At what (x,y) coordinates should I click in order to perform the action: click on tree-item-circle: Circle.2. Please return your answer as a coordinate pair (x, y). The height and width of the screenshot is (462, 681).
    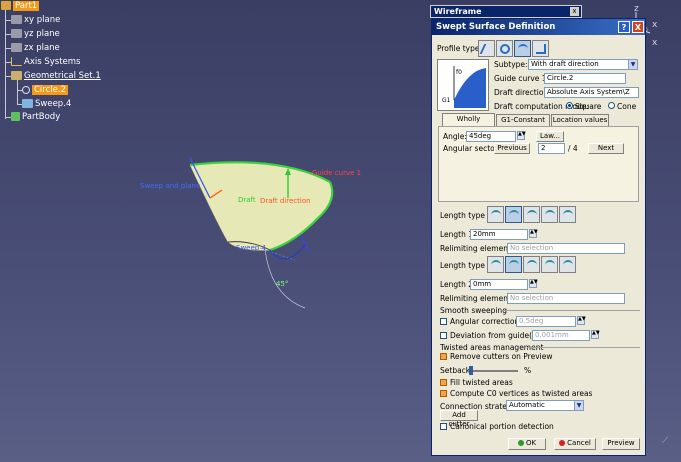
    Looking at the image, I should click on (45, 90).